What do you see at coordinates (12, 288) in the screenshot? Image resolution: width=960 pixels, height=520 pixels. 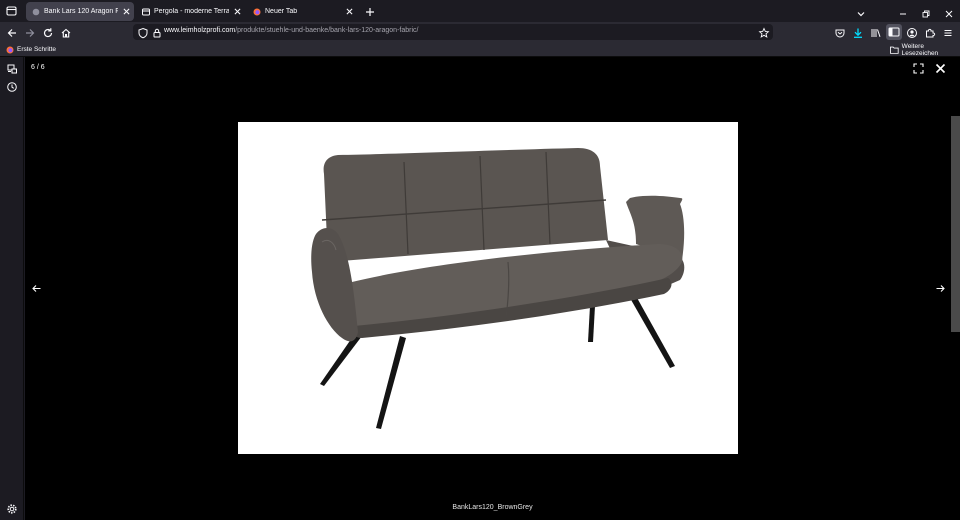 I see `sidebar` at bounding box center [12, 288].